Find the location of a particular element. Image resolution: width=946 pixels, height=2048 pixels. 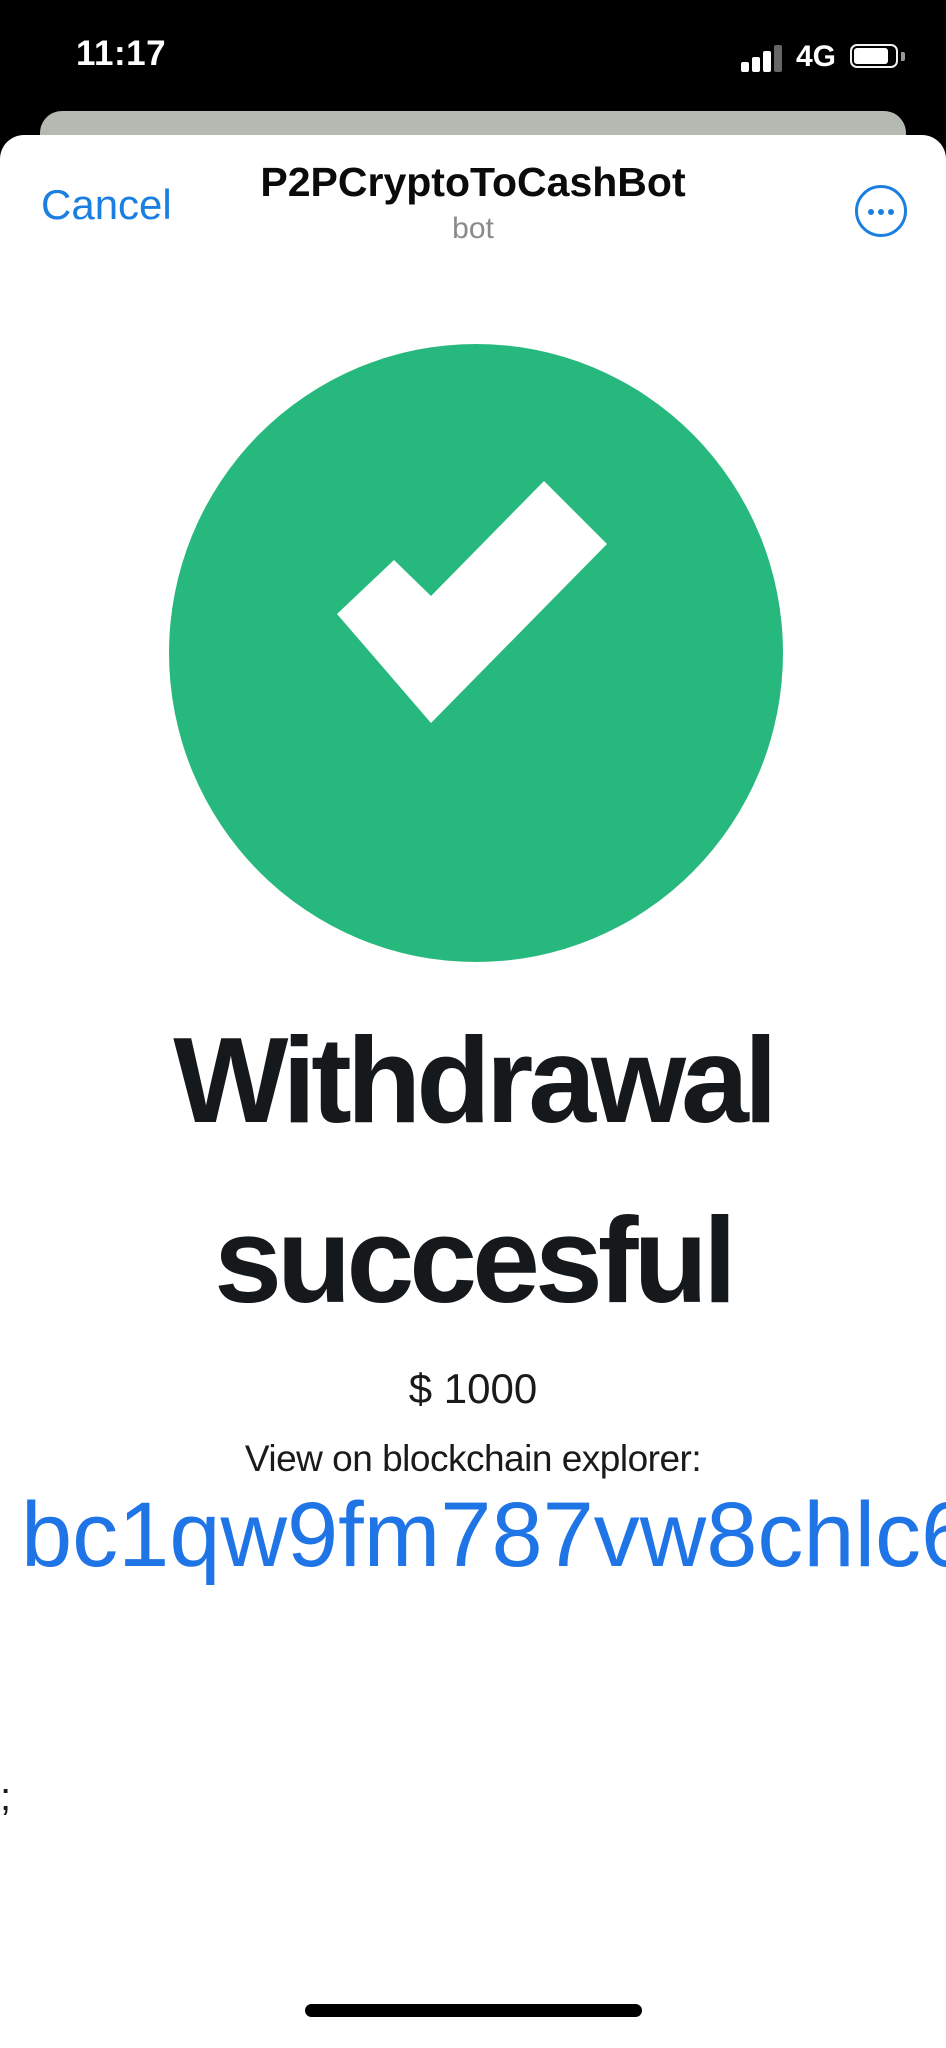

status-time: 11:17 is located at coordinates (121, 53).